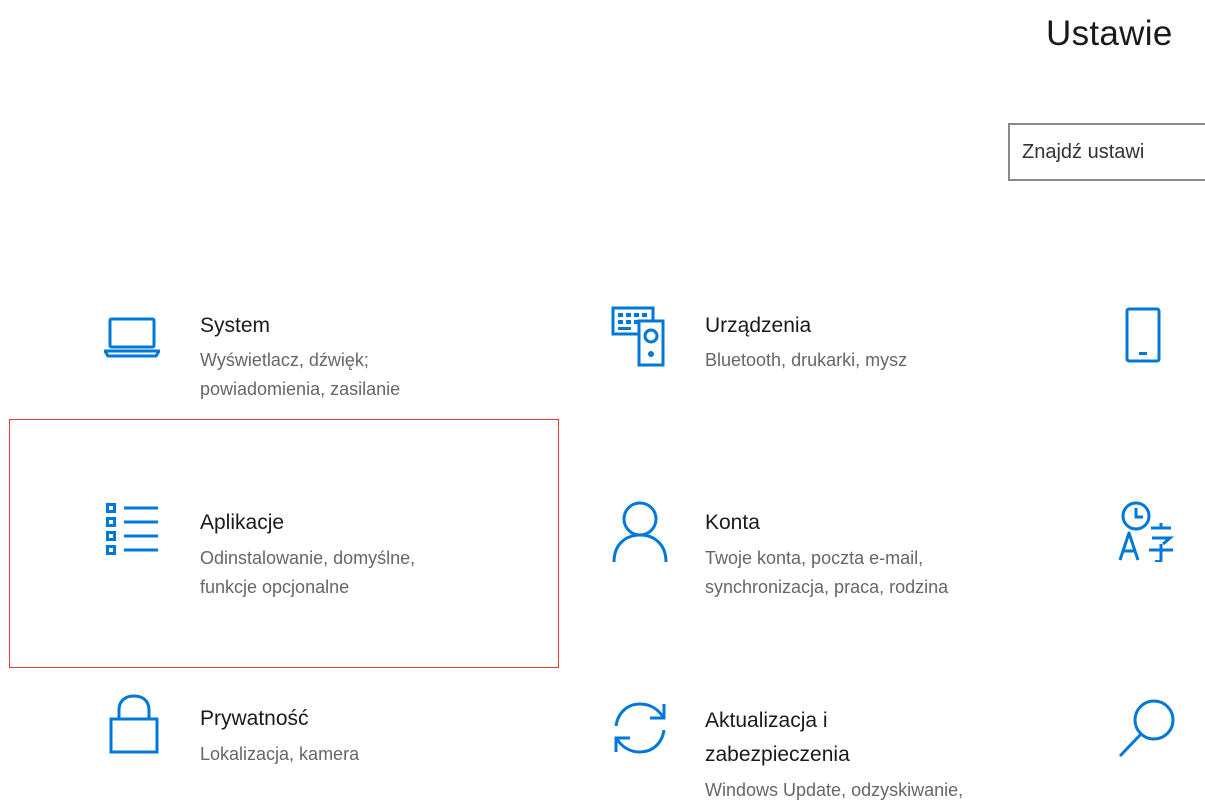 The width and height of the screenshot is (1205, 805). What do you see at coordinates (758, 325) in the screenshot?
I see `tile-title: Urządzenia` at bounding box center [758, 325].